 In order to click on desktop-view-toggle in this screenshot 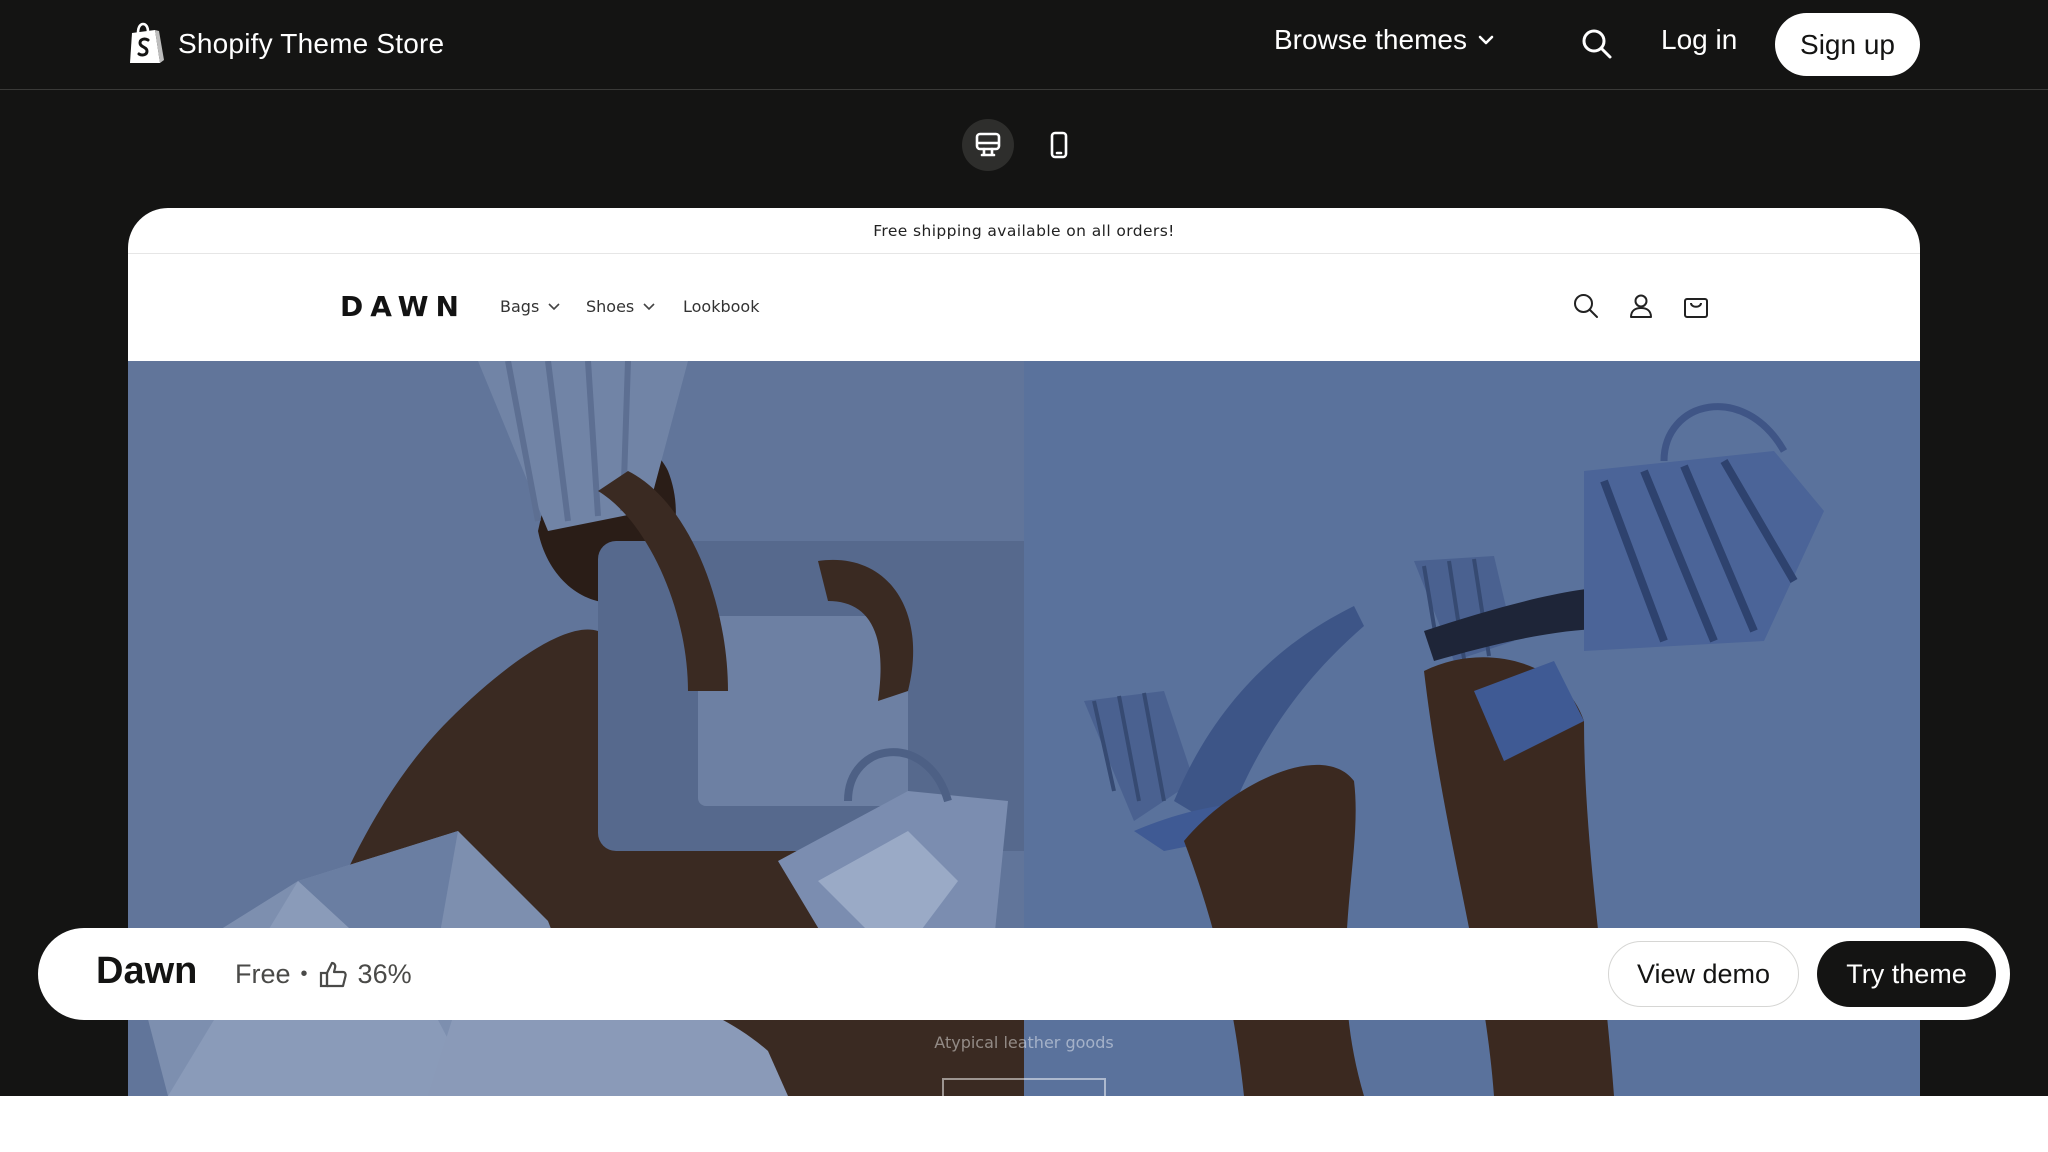, I will do `click(988, 145)`.